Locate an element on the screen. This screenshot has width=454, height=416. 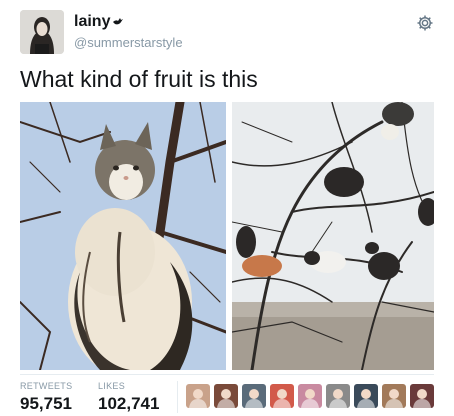
retweets-label: RETWEETS is located at coordinates (46, 386).